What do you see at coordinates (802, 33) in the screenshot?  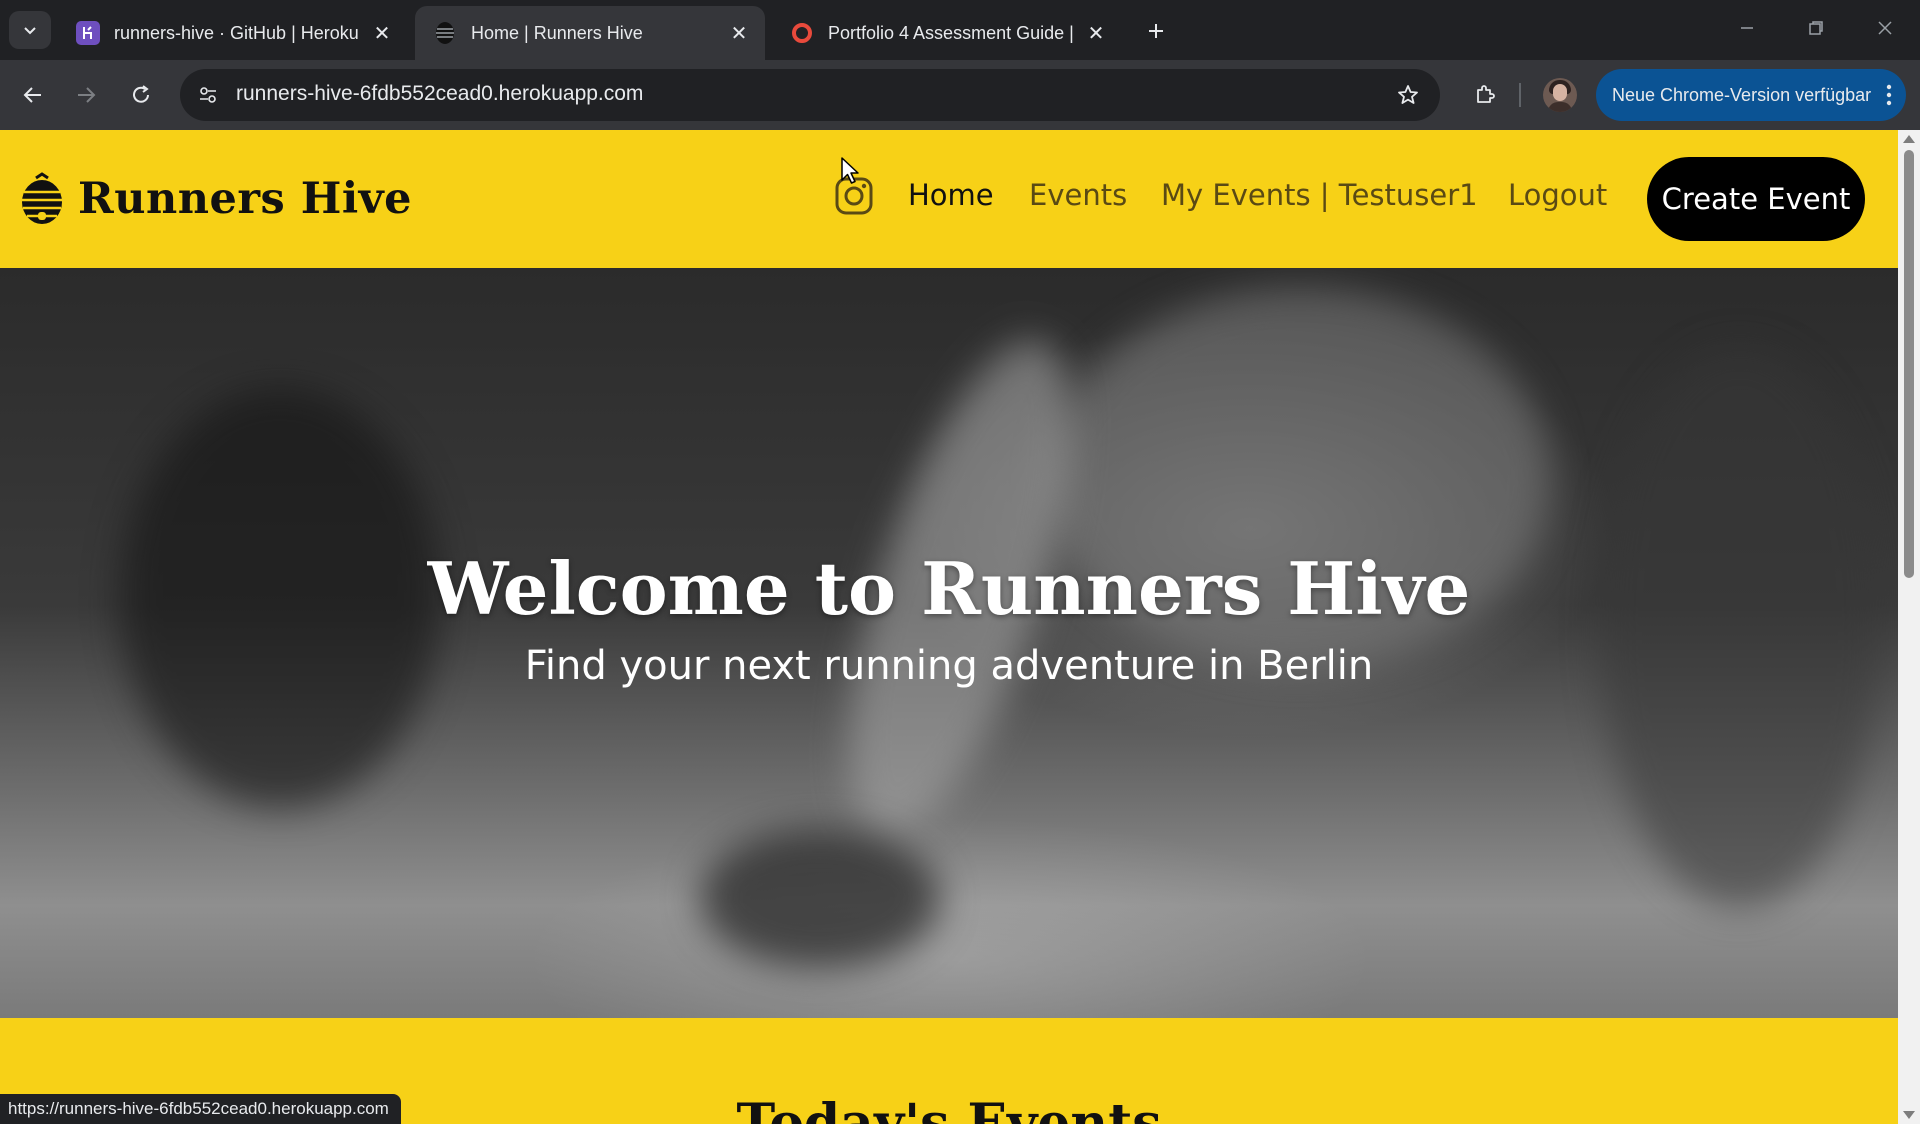 I see `lifebuoy-icon` at bounding box center [802, 33].